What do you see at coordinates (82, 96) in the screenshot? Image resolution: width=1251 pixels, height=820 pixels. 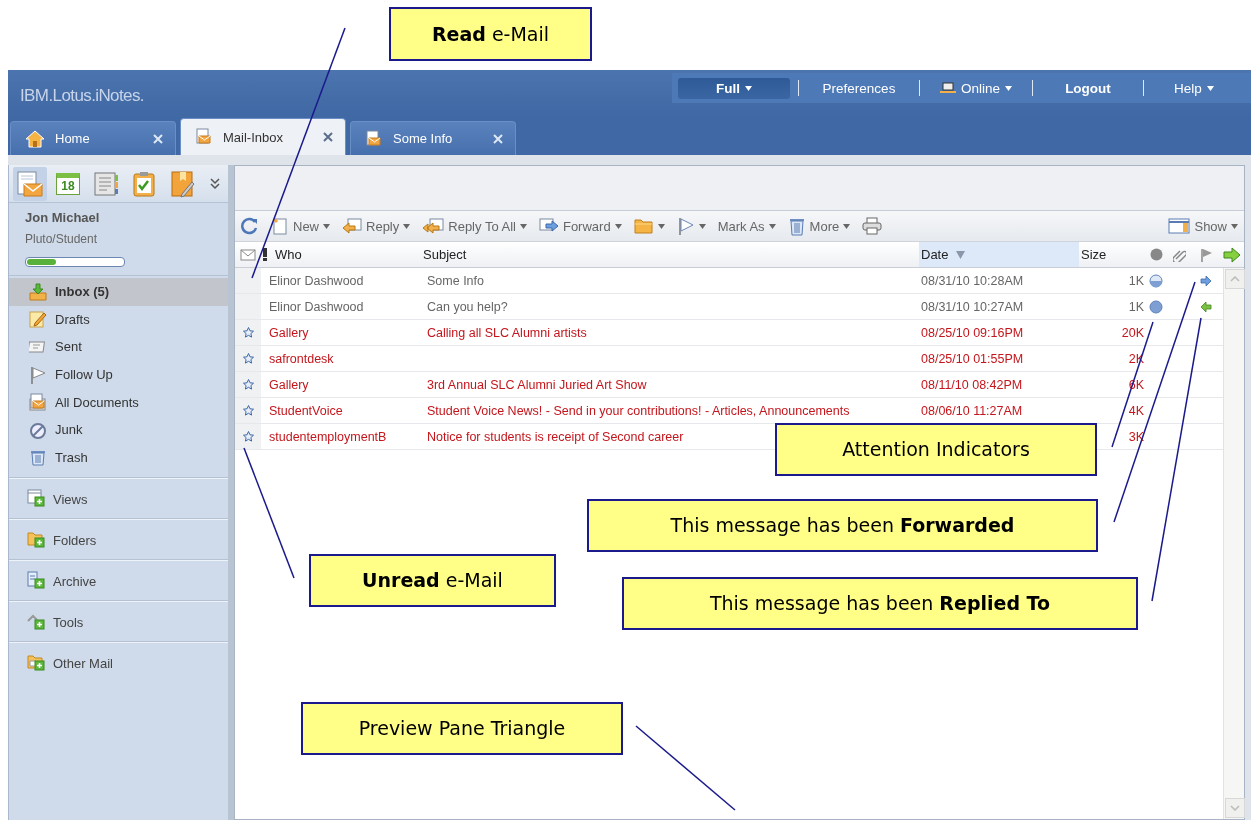 I see `app-logo: IBM.Lotus.iNotes.` at bounding box center [82, 96].